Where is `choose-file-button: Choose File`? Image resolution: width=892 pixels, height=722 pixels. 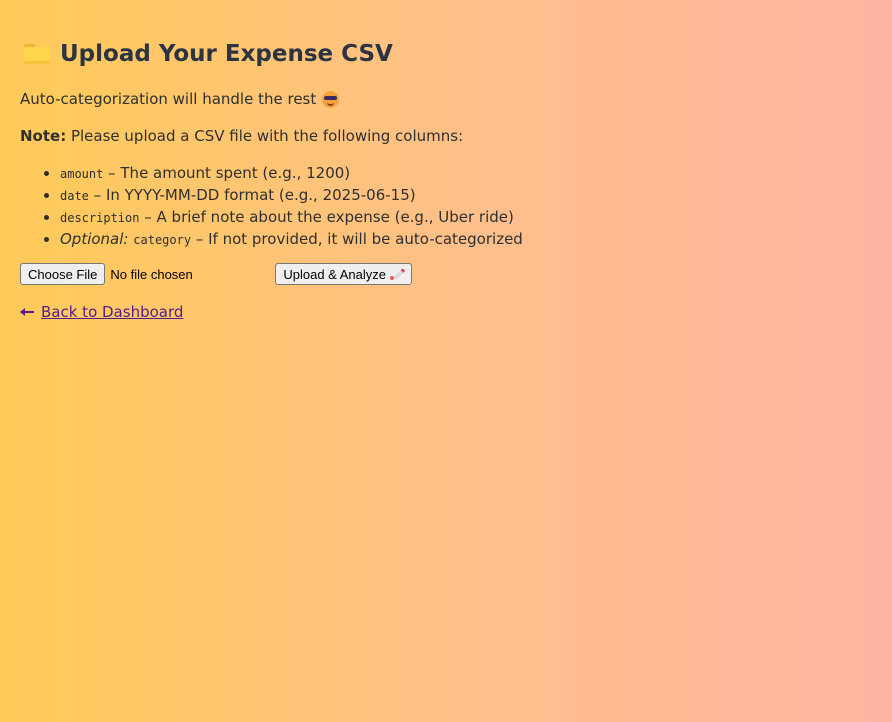 choose-file-button: Choose File is located at coordinates (63, 274).